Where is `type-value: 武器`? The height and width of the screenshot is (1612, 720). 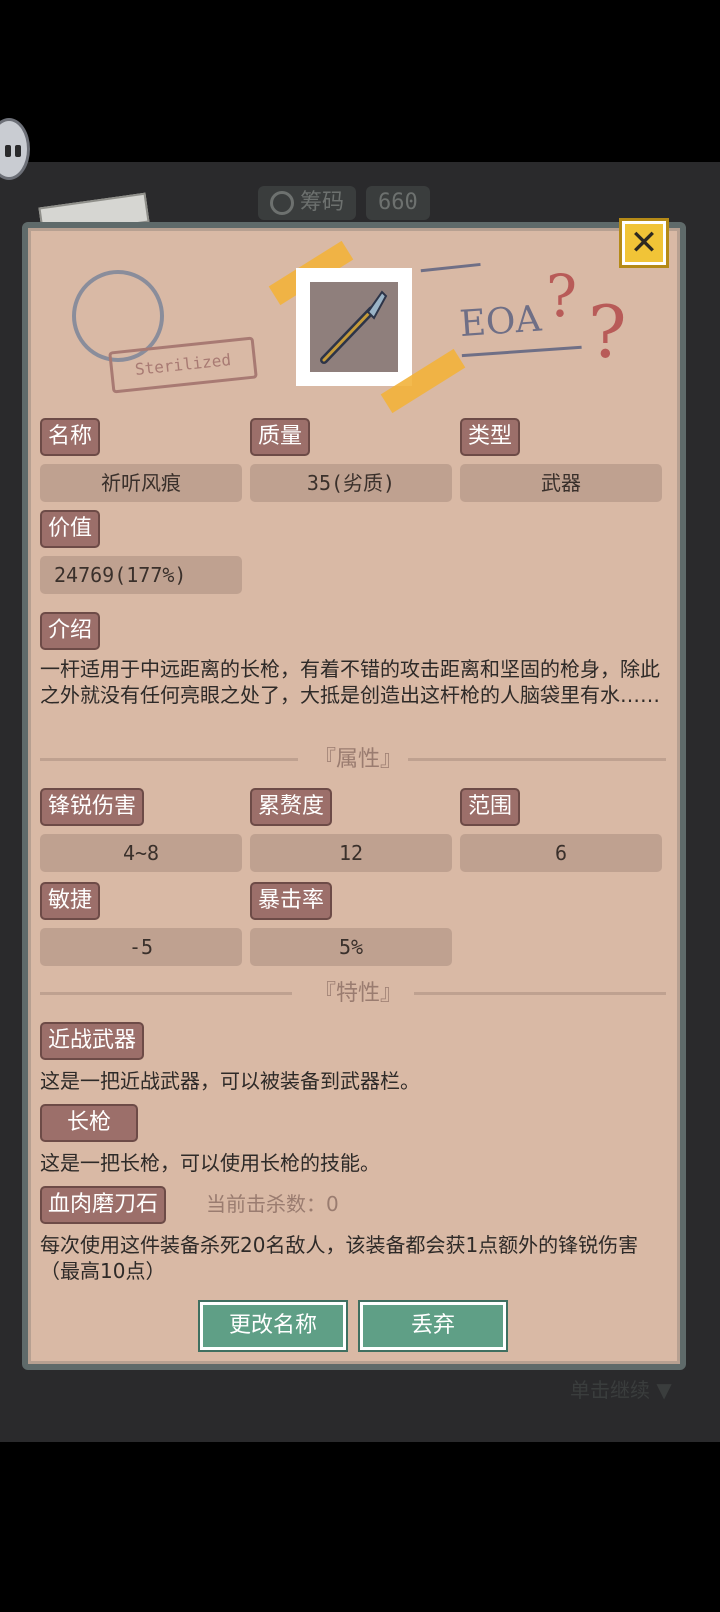
type-value: 武器 is located at coordinates (561, 483).